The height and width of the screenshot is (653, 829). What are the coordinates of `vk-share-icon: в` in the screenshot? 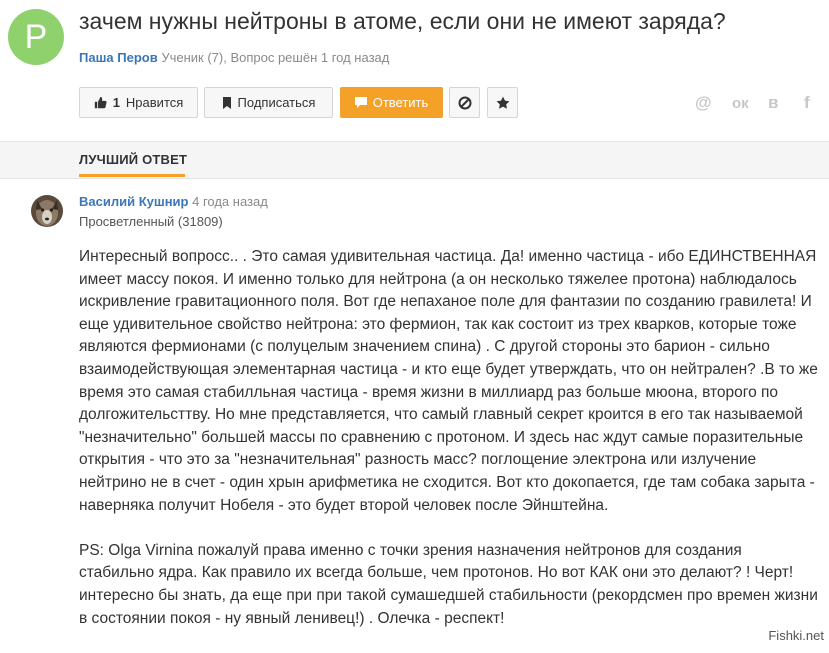 It's located at (773, 103).